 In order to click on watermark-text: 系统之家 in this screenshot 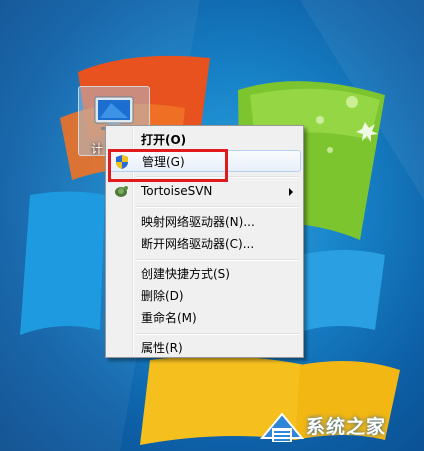, I will do `click(346, 427)`.